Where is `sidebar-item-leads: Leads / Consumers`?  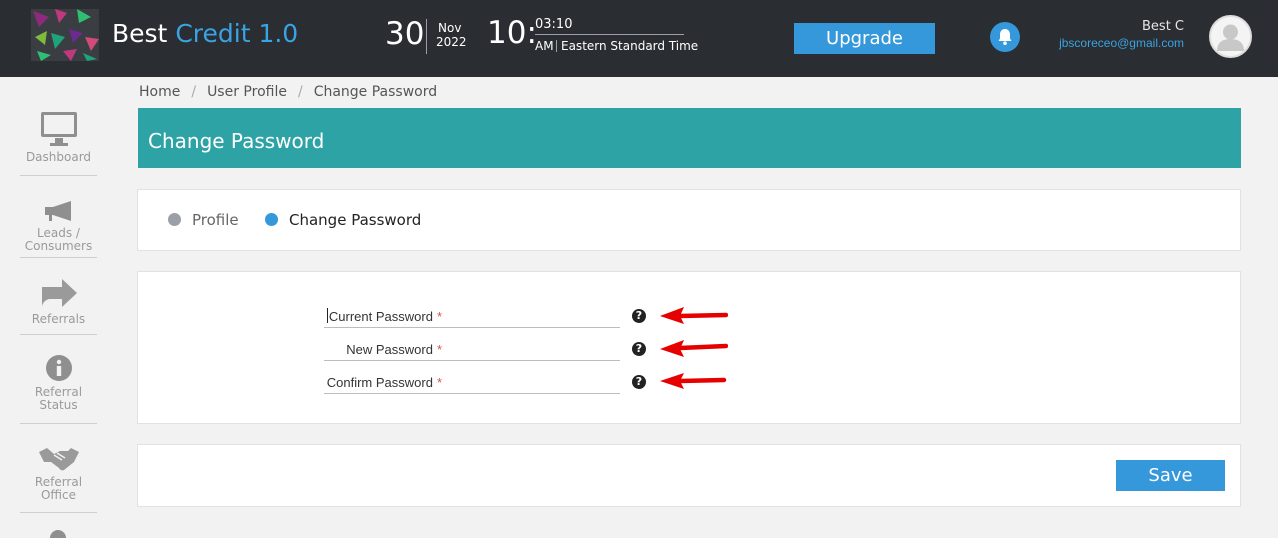
sidebar-item-leads: Leads / Consumers is located at coordinates (58, 228).